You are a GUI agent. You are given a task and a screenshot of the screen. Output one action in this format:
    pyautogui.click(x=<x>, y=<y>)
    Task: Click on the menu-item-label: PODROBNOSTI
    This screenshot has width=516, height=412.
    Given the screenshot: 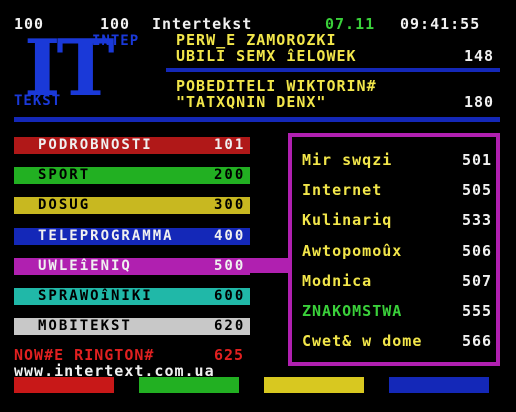 What is the action you would take?
    pyautogui.click(x=95, y=145)
    